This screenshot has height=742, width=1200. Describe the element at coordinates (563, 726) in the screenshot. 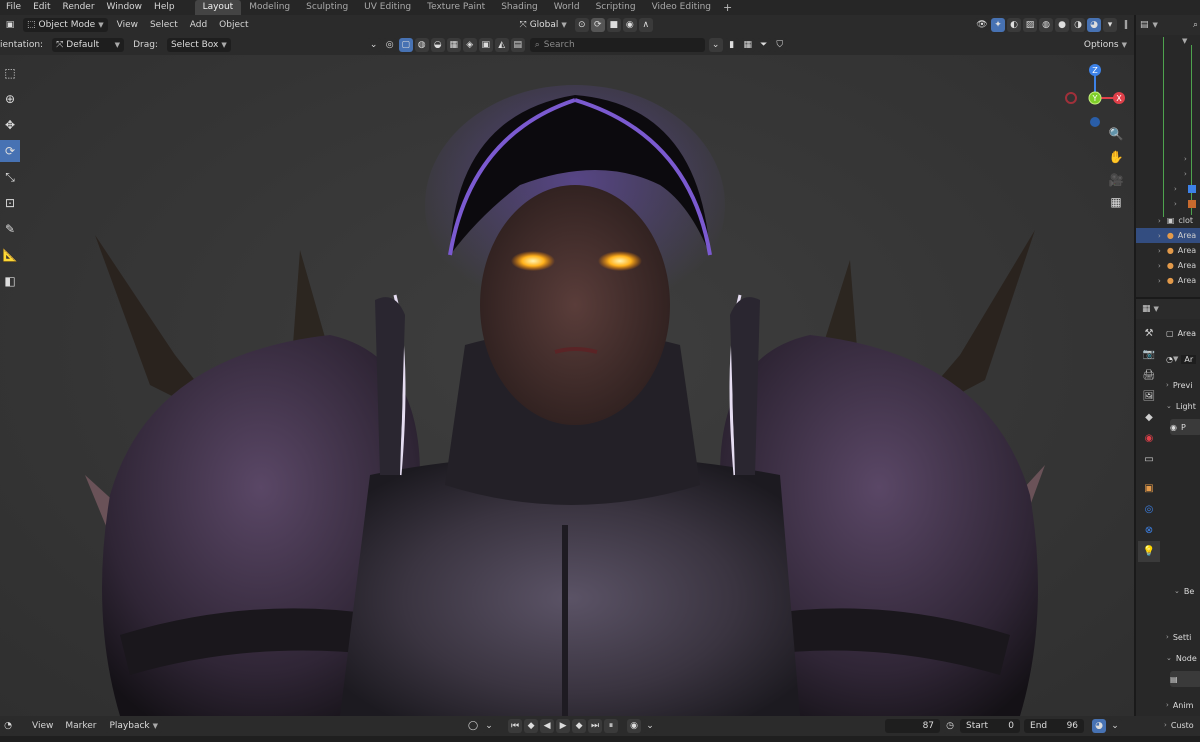

I see `play-icon: ▶` at that location.